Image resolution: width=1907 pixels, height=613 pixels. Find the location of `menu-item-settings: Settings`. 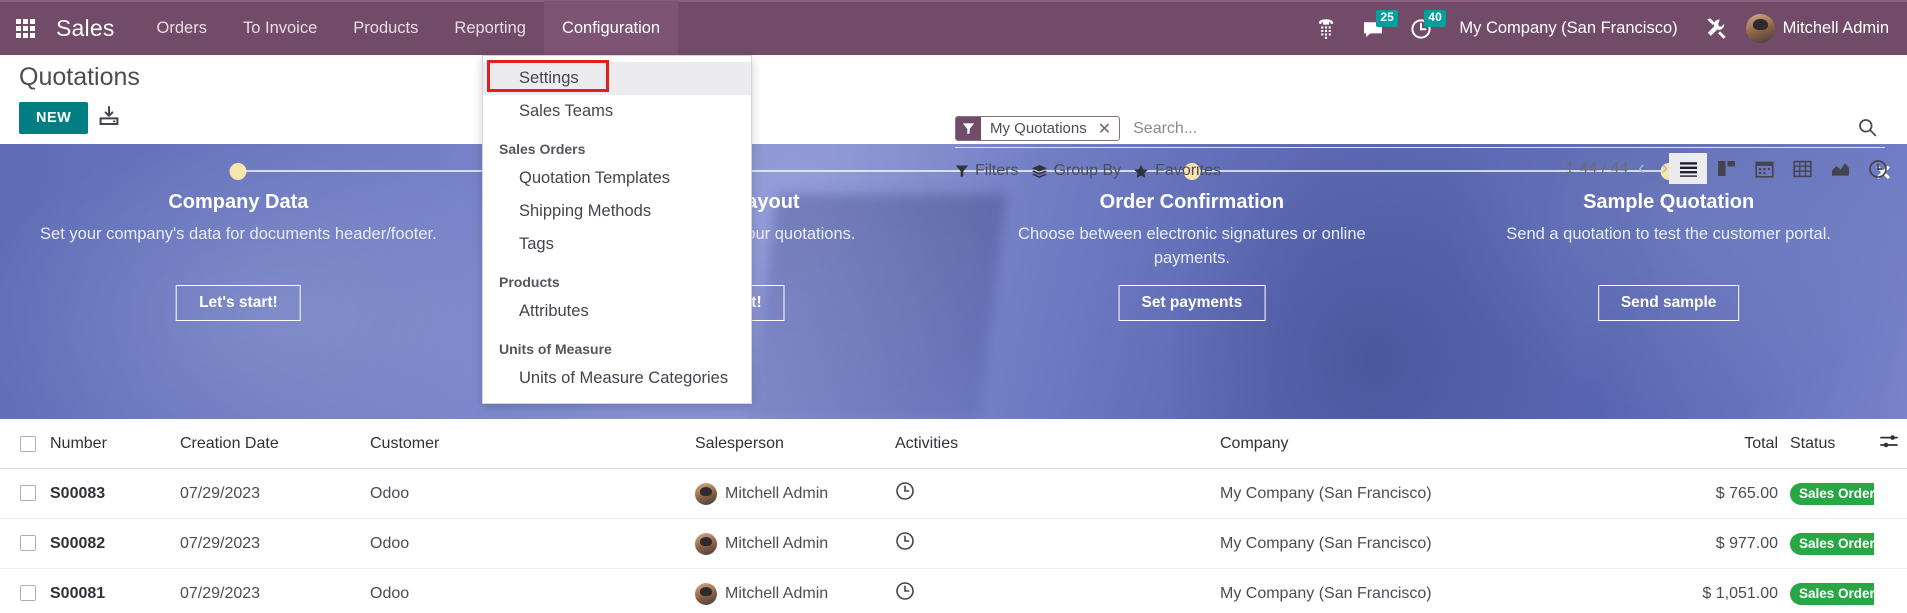

menu-item-settings: Settings is located at coordinates (617, 78).